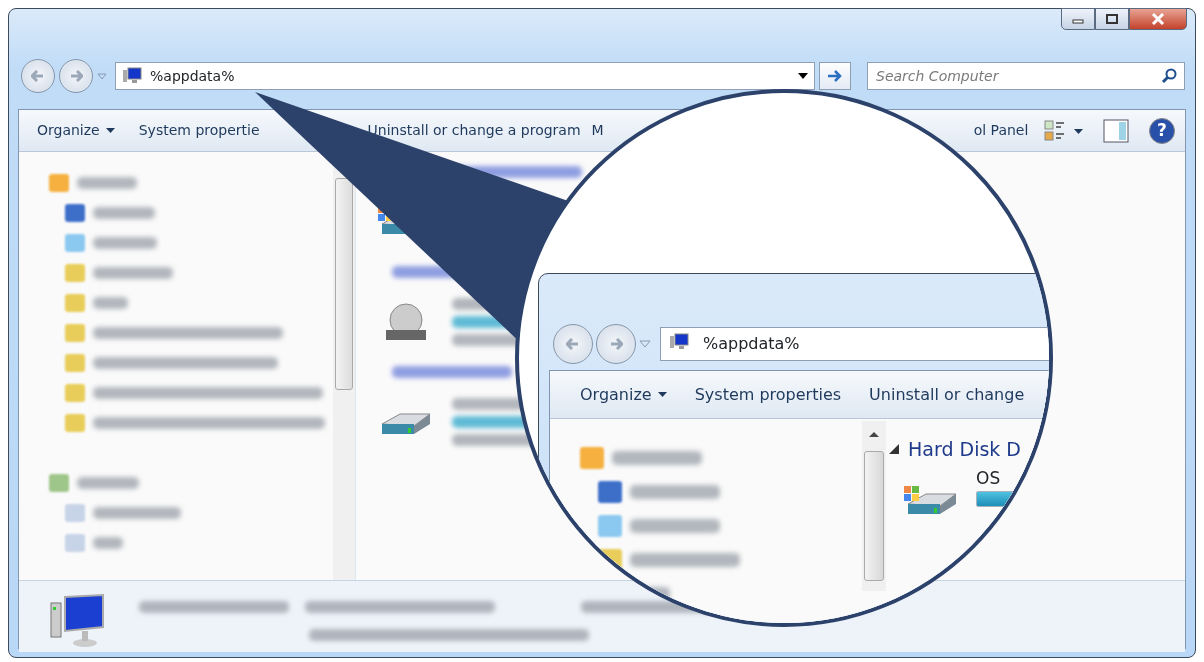 This screenshot has width=1204, height=662. Describe the element at coordinates (964, 449) in the screenshot. I see `group-header: Hard Disk D` at that location.